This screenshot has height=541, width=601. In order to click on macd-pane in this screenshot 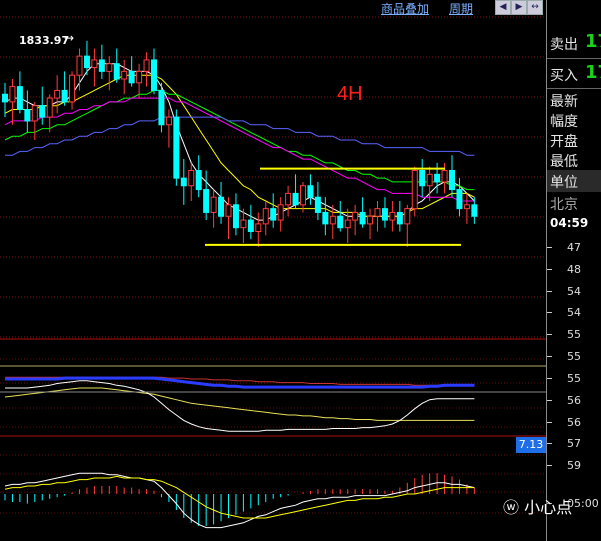, I will do `click(239, 500)`.